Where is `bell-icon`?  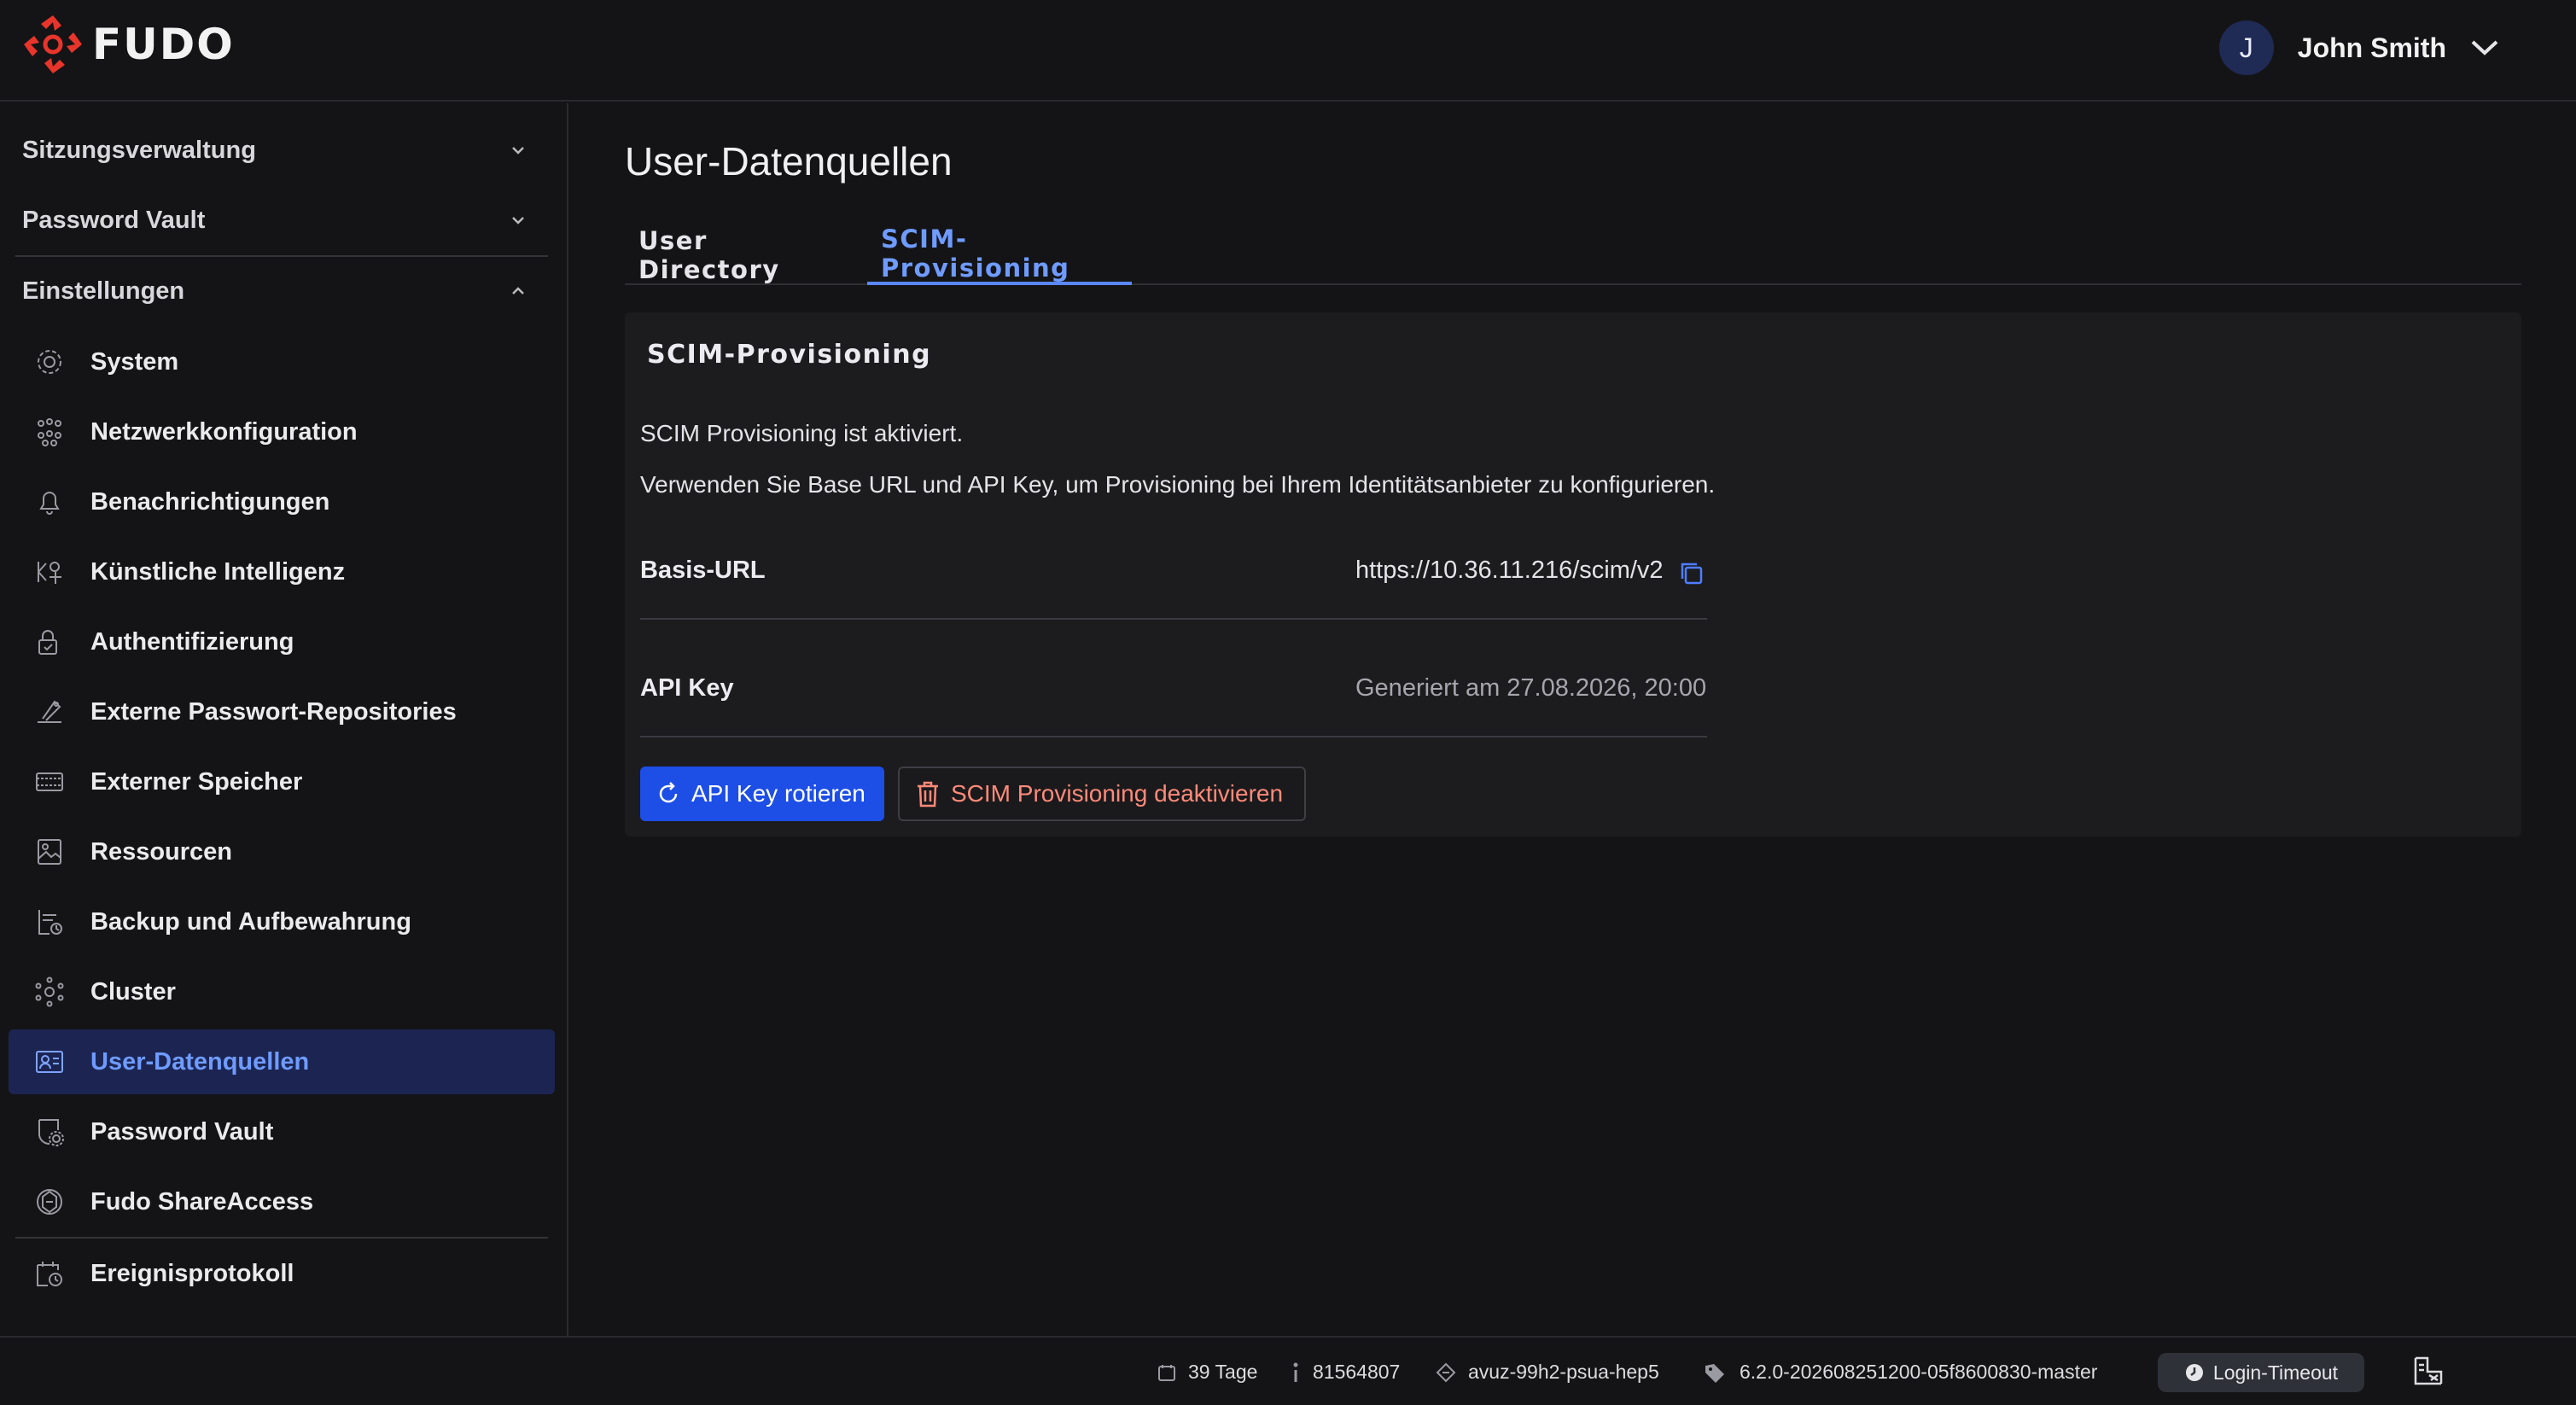
bell-icon is located at coordinates (49, 503).